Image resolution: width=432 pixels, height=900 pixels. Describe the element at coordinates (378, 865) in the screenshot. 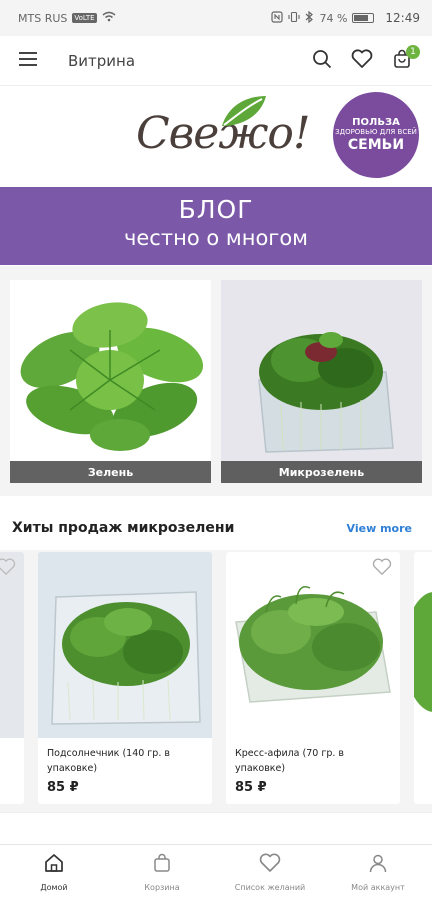

I see `user-icon` at that location.